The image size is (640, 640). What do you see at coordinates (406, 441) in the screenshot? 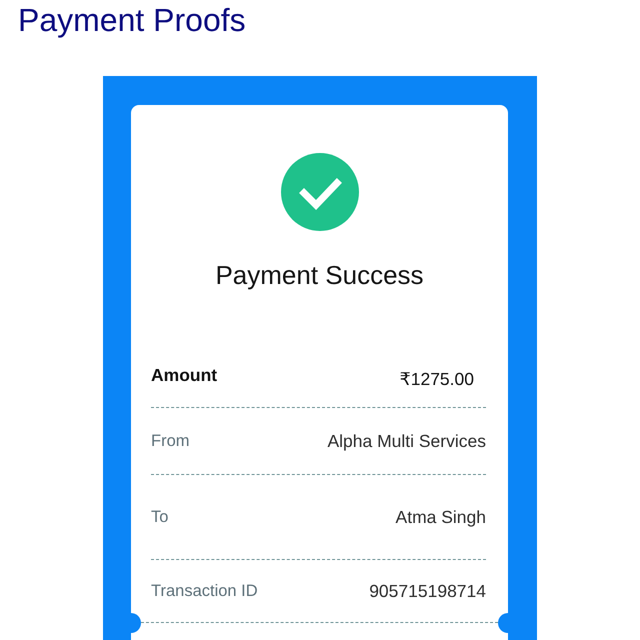
I see `detail-value: Alpha Multi Services` at bounding box center [406, 441].